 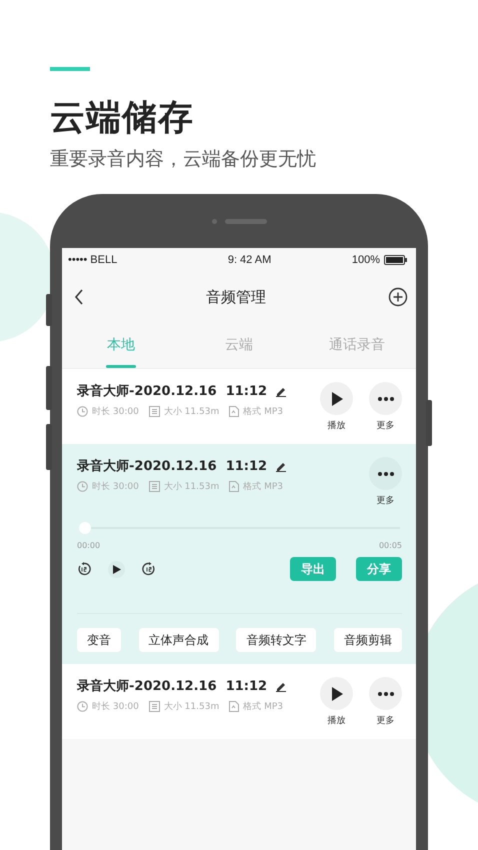 I want to click on rewind-button, so click(x=84, y=569).